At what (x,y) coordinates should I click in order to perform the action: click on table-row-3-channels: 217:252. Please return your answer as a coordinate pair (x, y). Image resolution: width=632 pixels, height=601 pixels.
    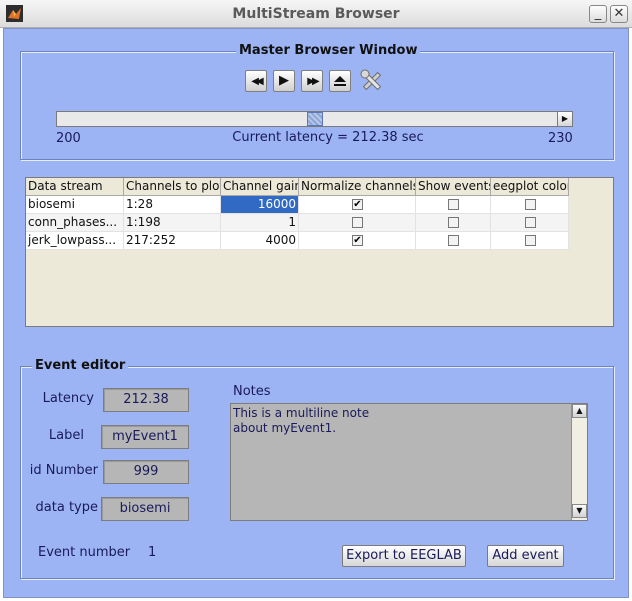
    Looking at the image, I should click on (172, 241).